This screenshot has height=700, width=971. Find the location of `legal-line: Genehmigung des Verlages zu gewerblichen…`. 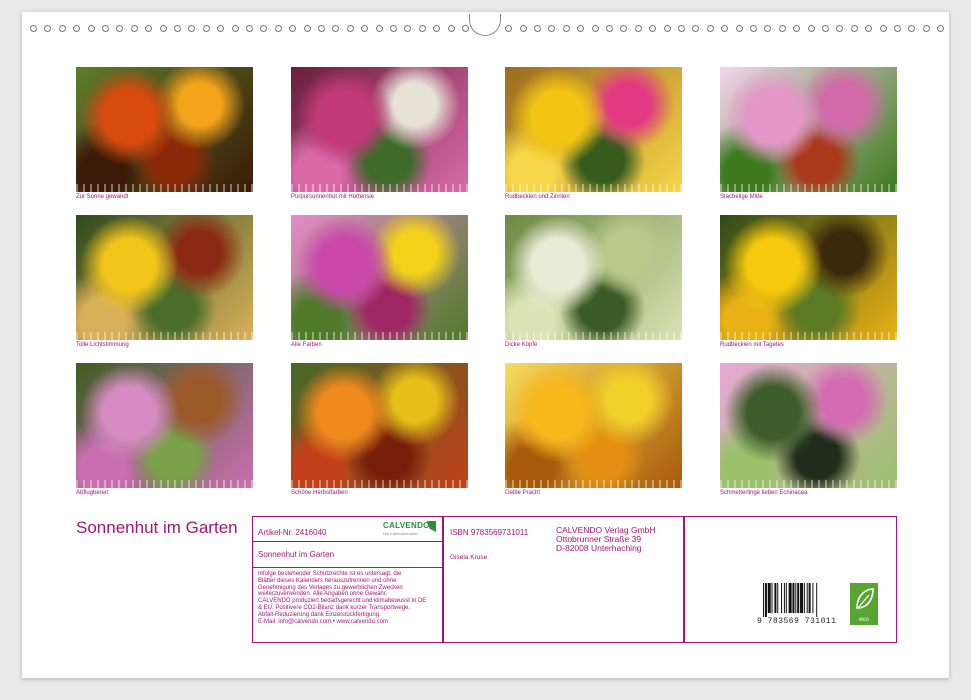

legal-line: Genehmigung des Verlages zu gewerblichen… is located at coordinates (330, 587).